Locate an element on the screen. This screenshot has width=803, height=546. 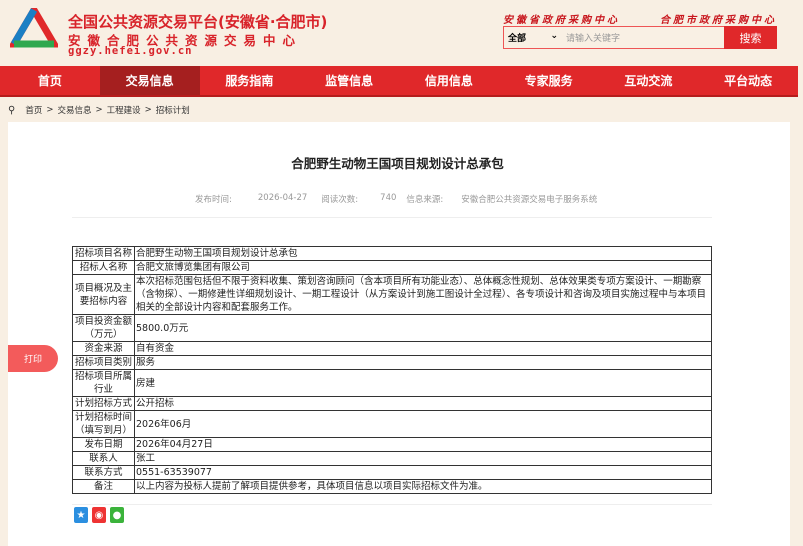
source-value: 安徽合肥公共资源交易电子服务系统 is located at coordinates (529, 200).